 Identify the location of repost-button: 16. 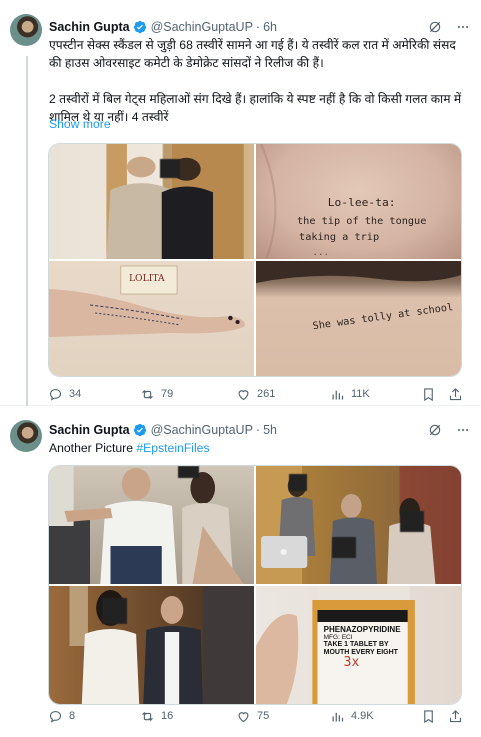
(156, 716).